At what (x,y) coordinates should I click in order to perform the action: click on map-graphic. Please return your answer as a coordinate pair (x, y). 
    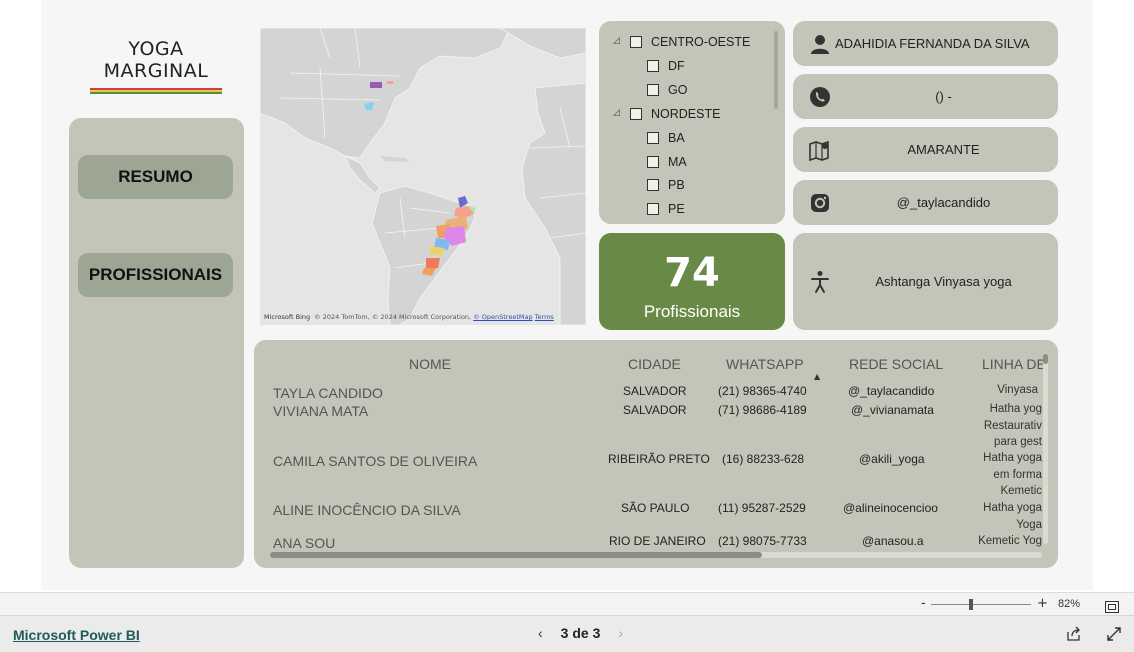
    Looking at the image, I should click on (423, 176).